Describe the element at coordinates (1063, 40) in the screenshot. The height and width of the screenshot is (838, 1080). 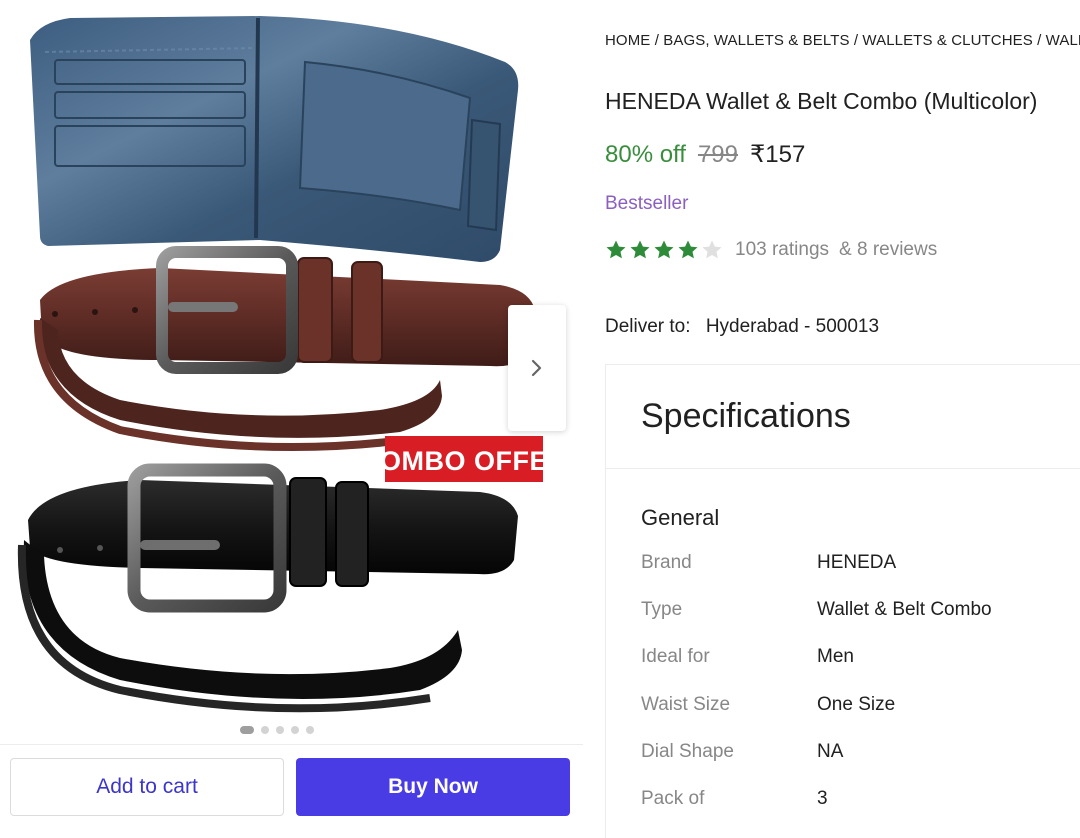
I see `breadcrumb-item: WALLETS` at that location.